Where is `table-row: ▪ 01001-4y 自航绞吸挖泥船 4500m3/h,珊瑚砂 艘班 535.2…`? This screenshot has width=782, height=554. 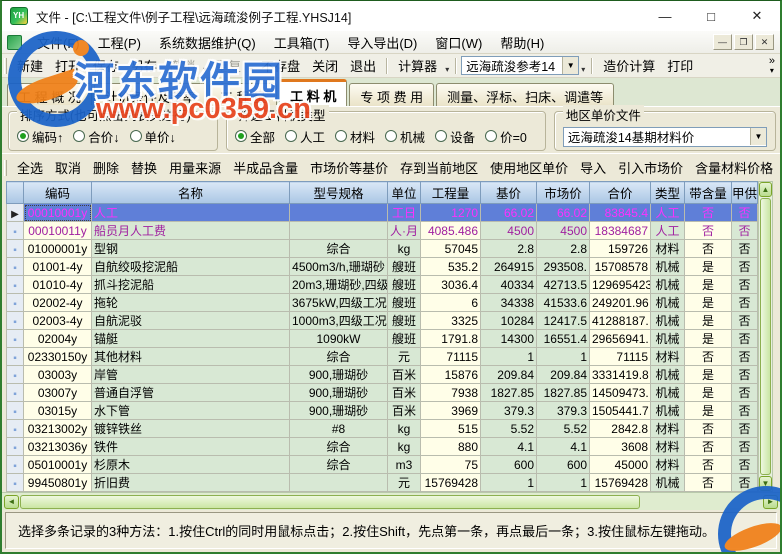 table-row: ▪ 01001-4y 自航绞吸挖泥船 4500m3/h,珊瑚砂 艘班 535.2… is located at coordinates (382, 266).